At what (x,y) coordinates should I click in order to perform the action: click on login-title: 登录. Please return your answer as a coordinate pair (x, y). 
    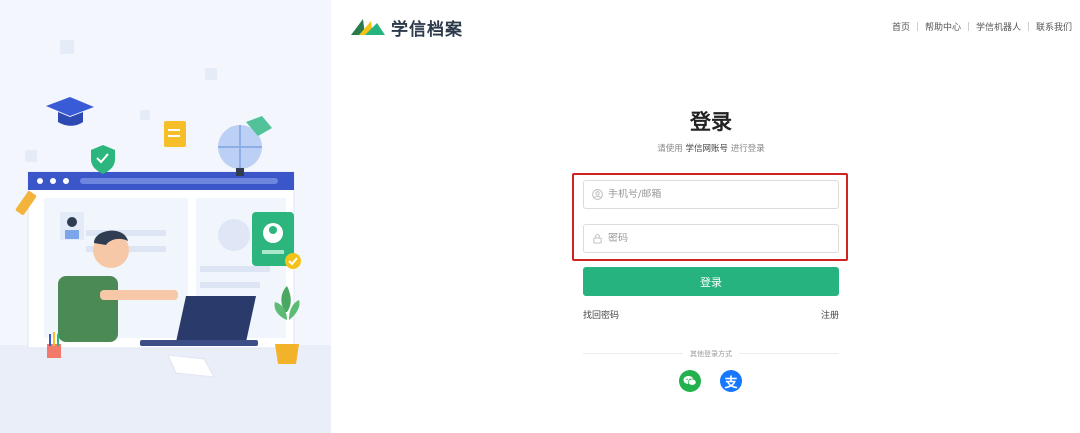
    Looking at the image, I should click on (711, 122).